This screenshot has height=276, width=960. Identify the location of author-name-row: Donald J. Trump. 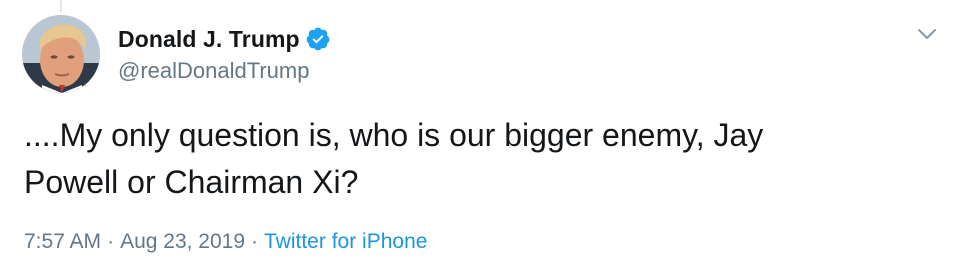
(224, 39).